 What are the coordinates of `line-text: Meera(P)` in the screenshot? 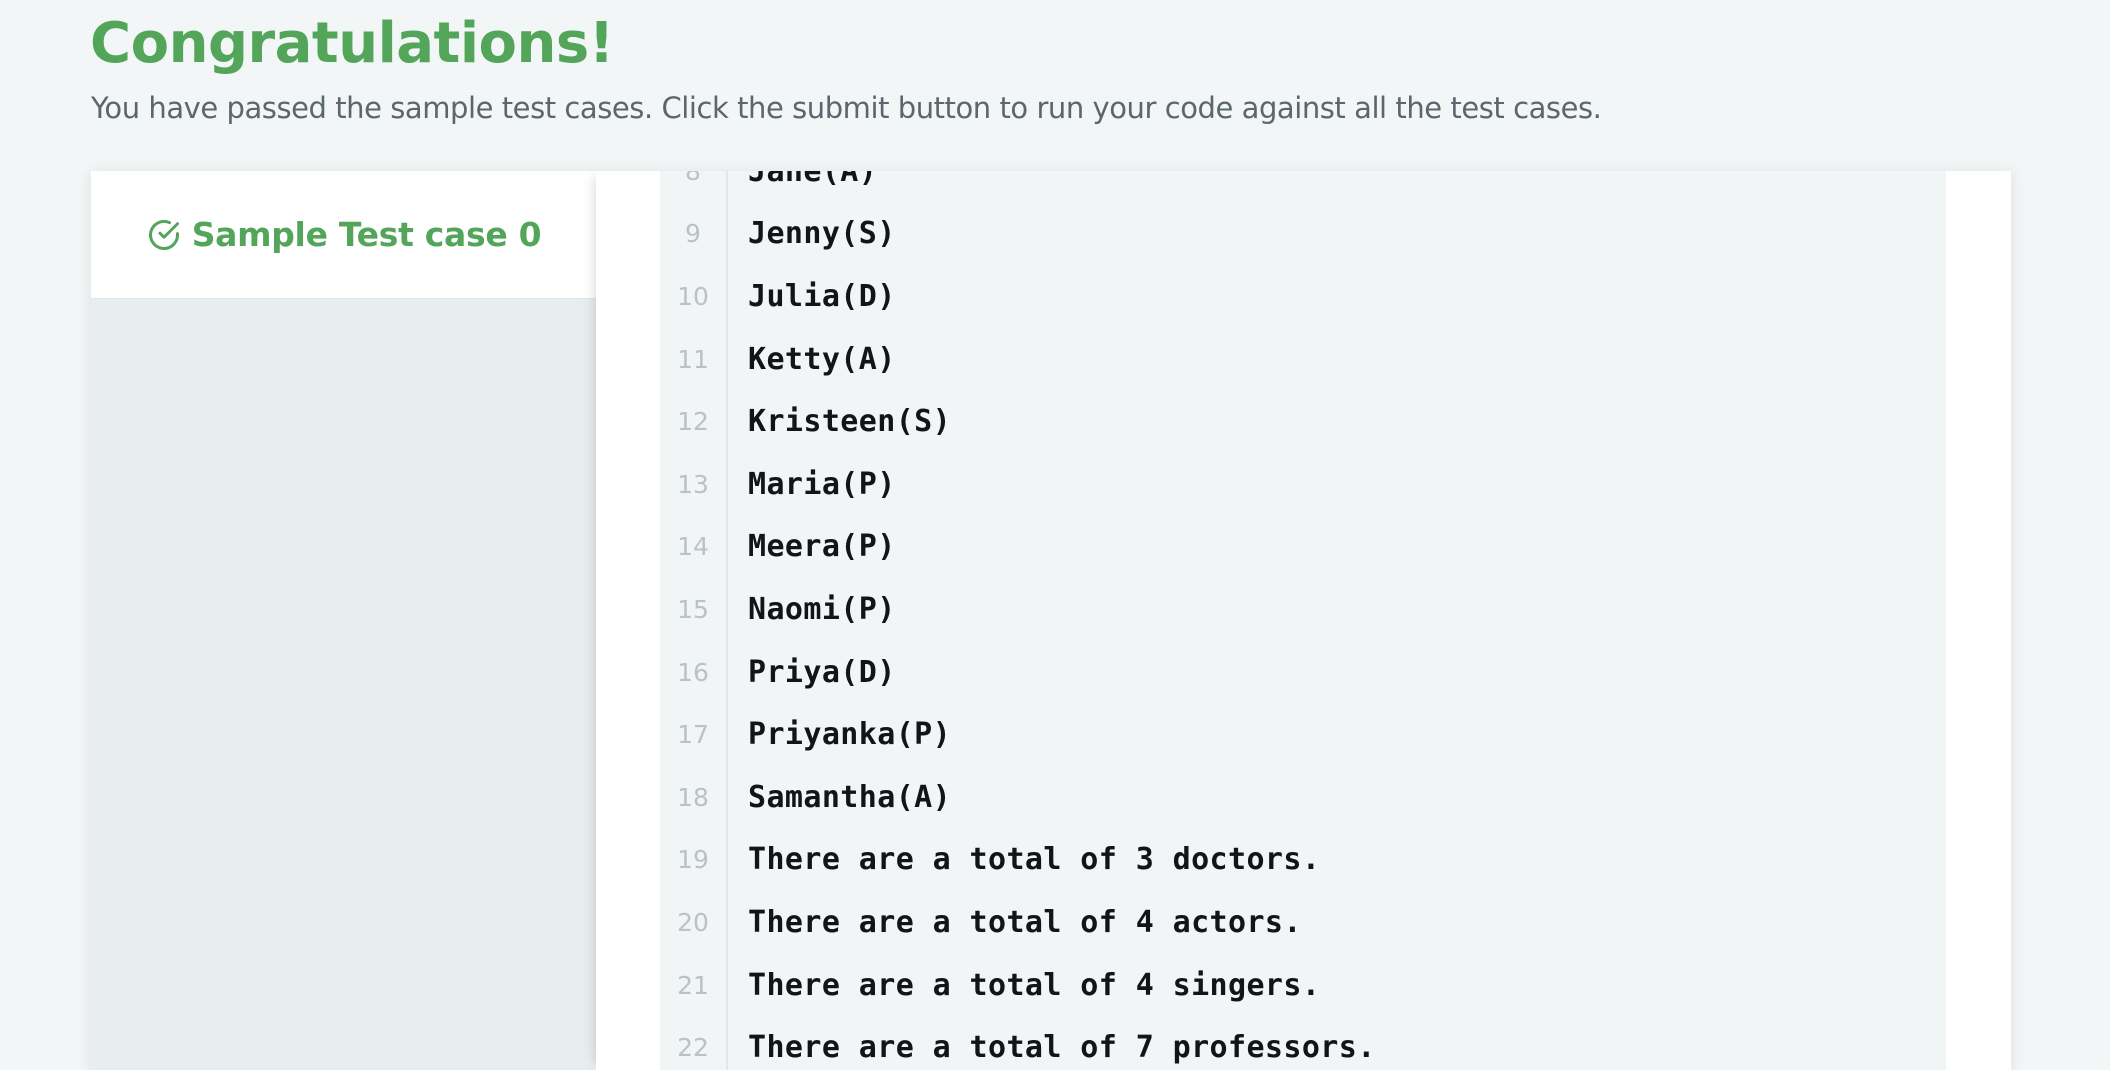 It's located at (822, 547).